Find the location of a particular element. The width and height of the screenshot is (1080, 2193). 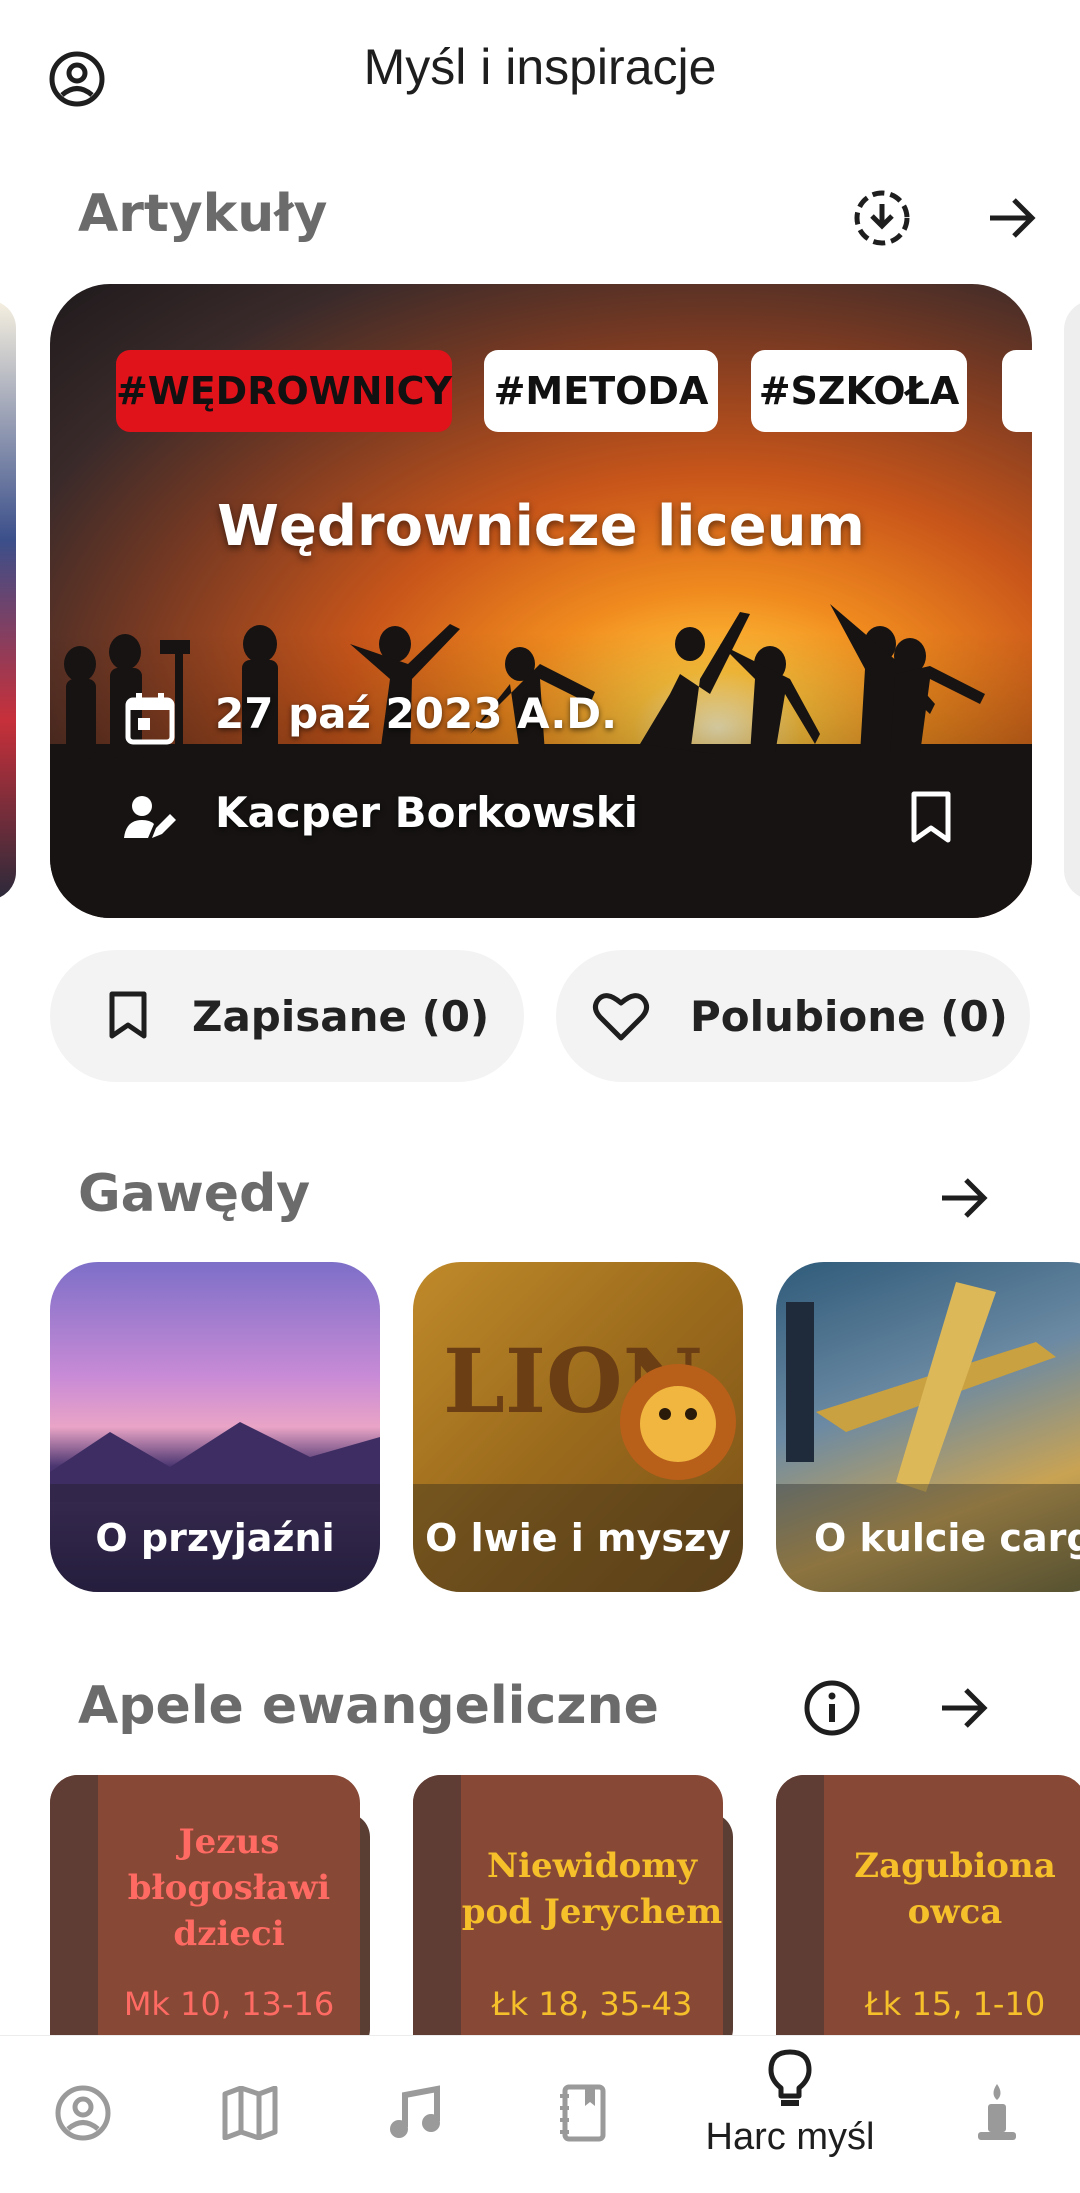

appeal-card: Niewidomy pod Jerychem Łk 18, 35-43 is located at coordinates (573, 1925).